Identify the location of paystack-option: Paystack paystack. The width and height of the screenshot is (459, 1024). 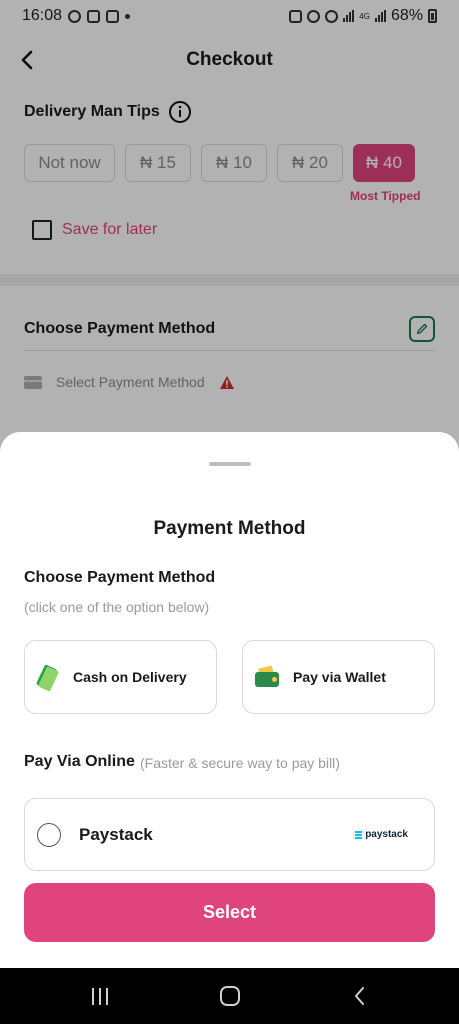
(229, 834).